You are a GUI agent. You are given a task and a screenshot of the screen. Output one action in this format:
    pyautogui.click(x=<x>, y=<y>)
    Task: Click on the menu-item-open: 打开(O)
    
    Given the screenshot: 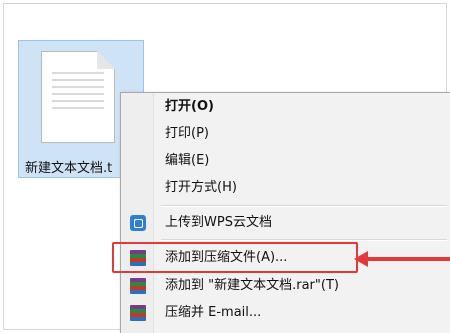 What is the action you would take?
    pyautogui.click(x=301, y=107)
    